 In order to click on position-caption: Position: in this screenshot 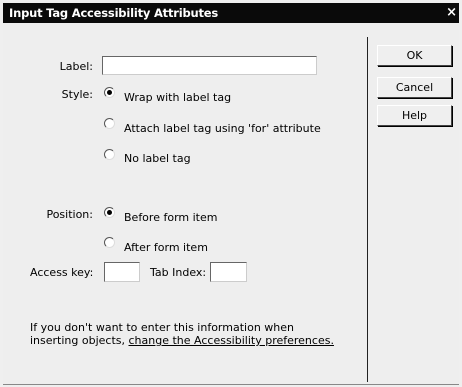, I will do `click(69, 214)`.